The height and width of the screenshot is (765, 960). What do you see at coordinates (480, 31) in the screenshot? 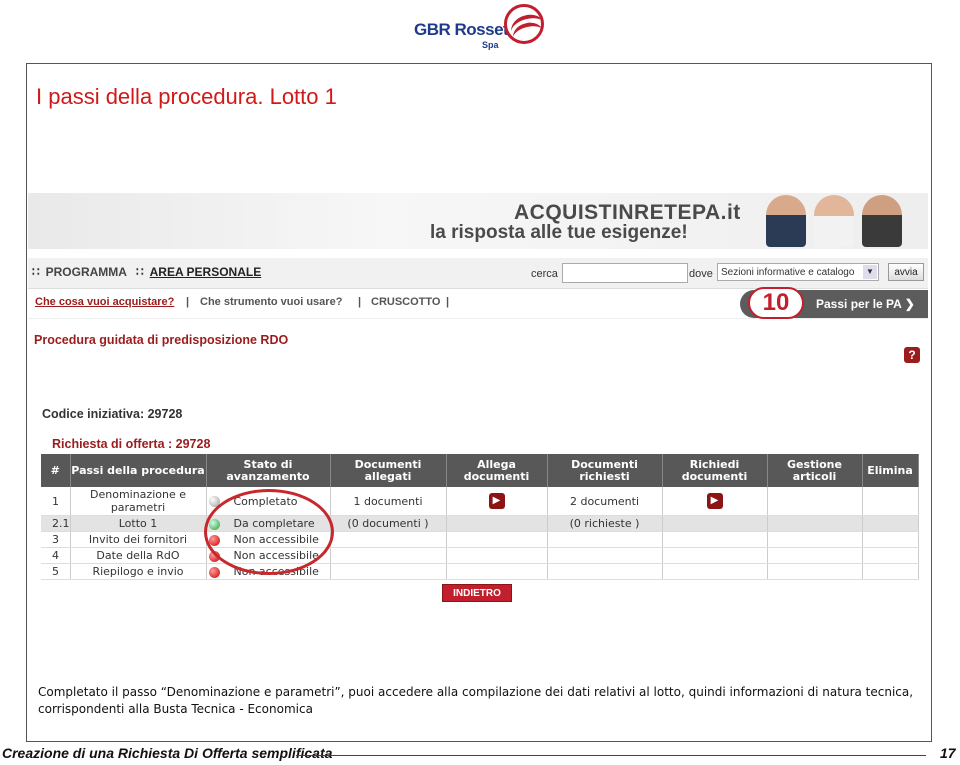
I see `gbr-rossetto-logo: GBR Rossetto Spa` at bounding box center [480, 31].